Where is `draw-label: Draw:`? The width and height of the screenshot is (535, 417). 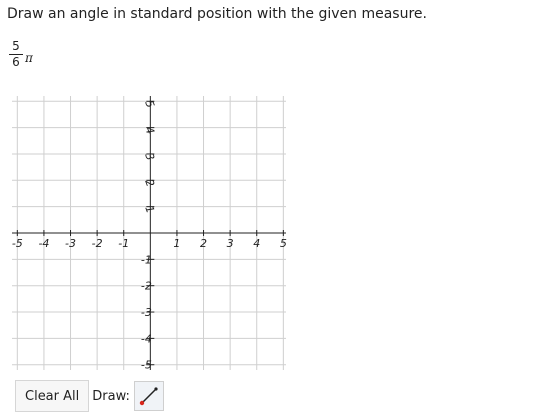 draw-label: Draw: is located at coordinates (111, 396).